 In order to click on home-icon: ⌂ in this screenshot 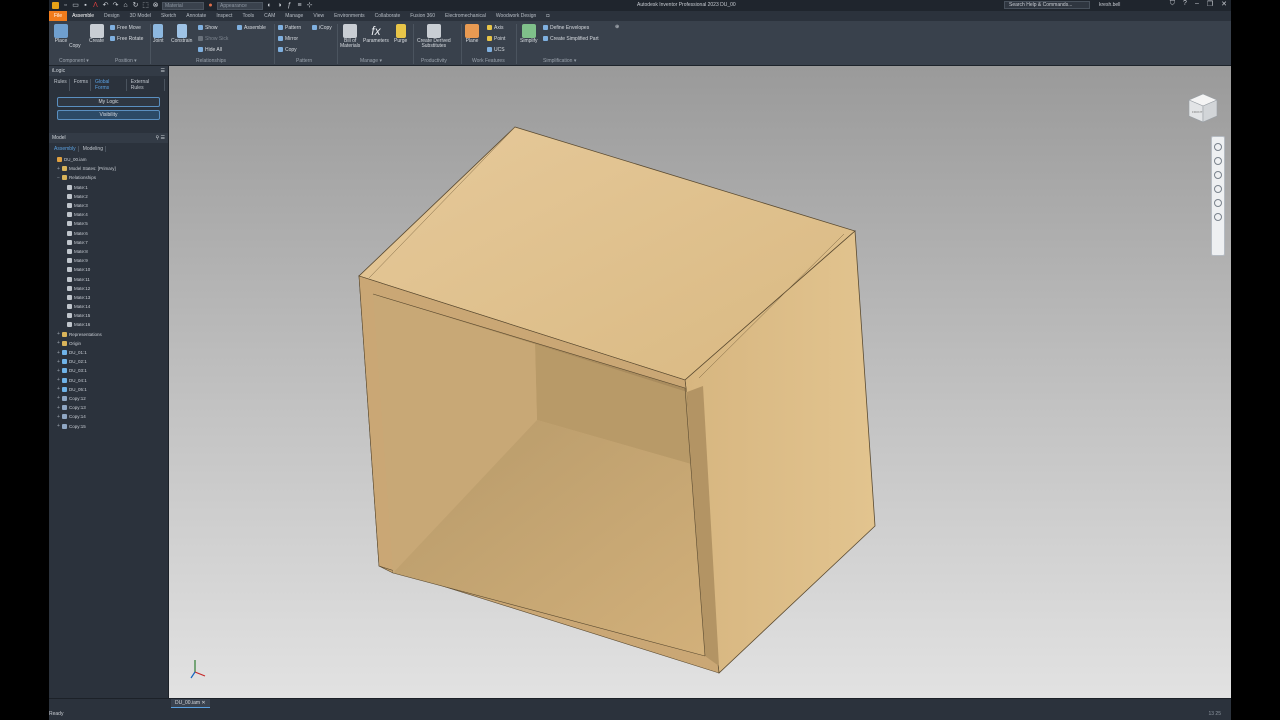, I will do `click(125, 5)`.